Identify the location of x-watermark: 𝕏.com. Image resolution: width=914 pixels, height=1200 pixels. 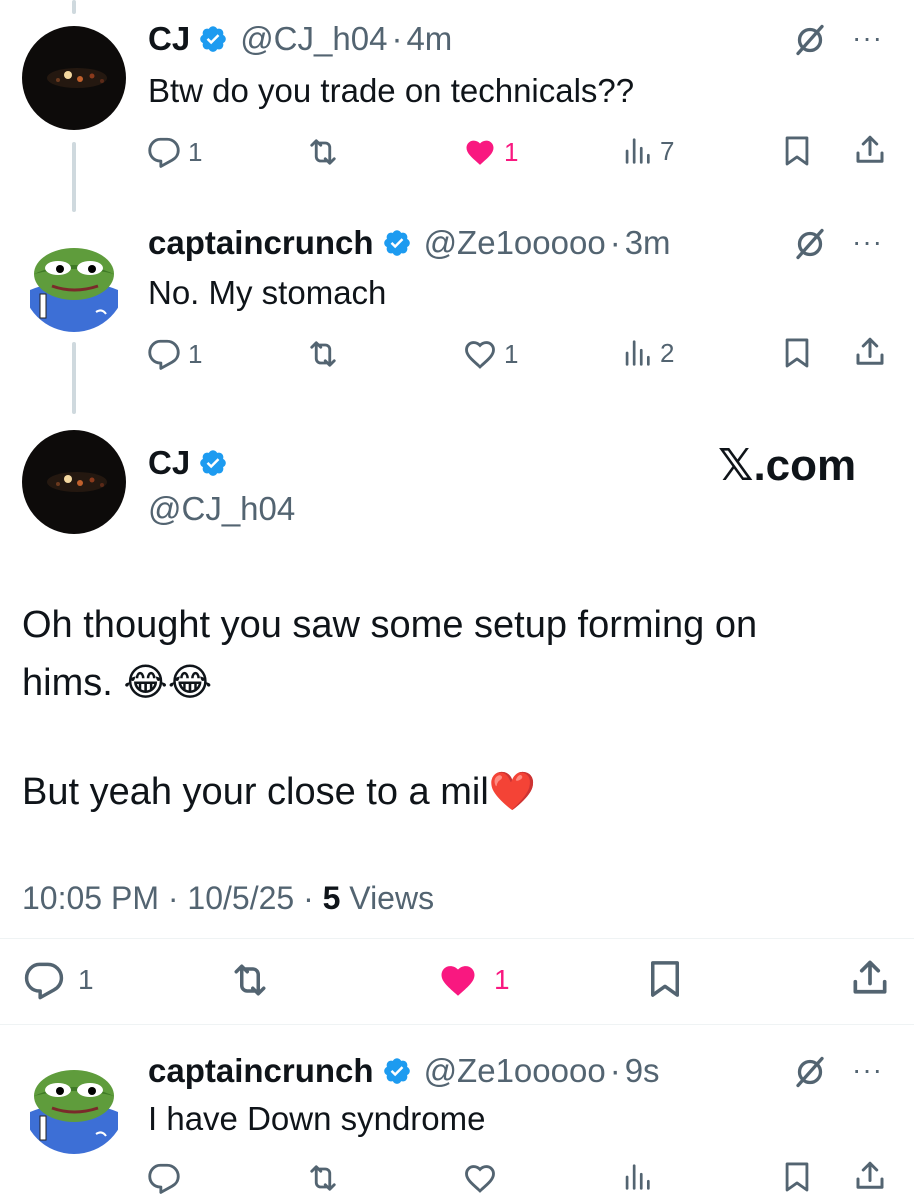
(787, 465).